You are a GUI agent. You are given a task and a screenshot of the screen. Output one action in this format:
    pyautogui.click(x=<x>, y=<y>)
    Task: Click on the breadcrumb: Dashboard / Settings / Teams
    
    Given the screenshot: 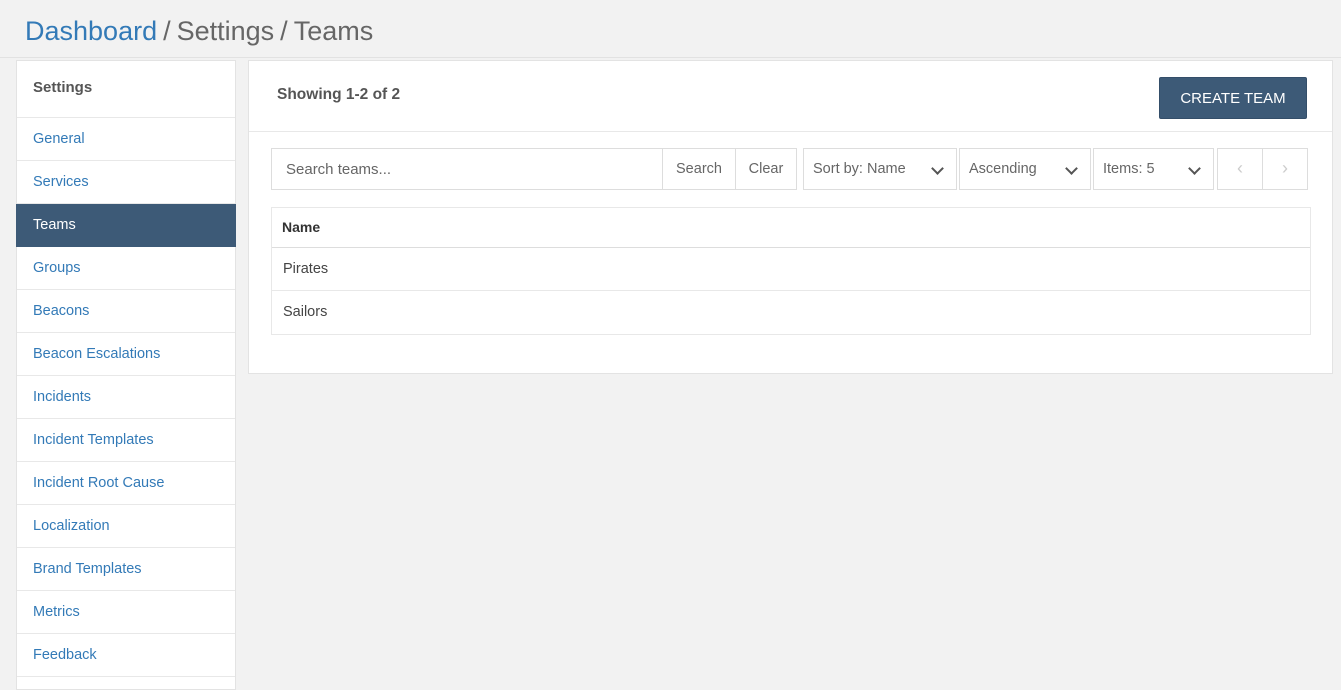 What is the action you would take?
    pyautogui.click(x=199, y=31)
    